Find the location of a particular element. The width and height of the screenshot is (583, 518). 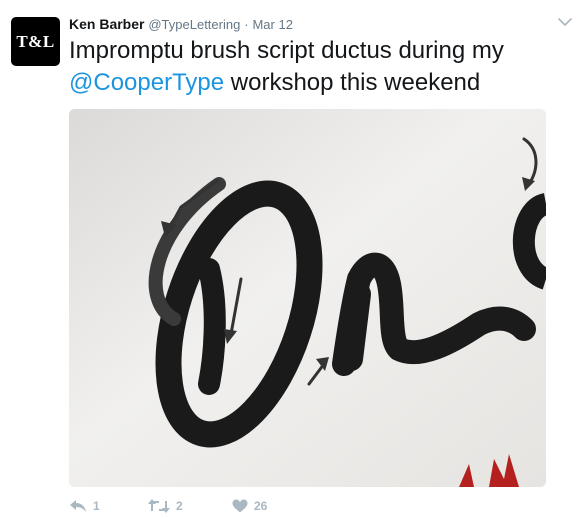

author-name: Ken Barber is located at coordinates (106, 24).